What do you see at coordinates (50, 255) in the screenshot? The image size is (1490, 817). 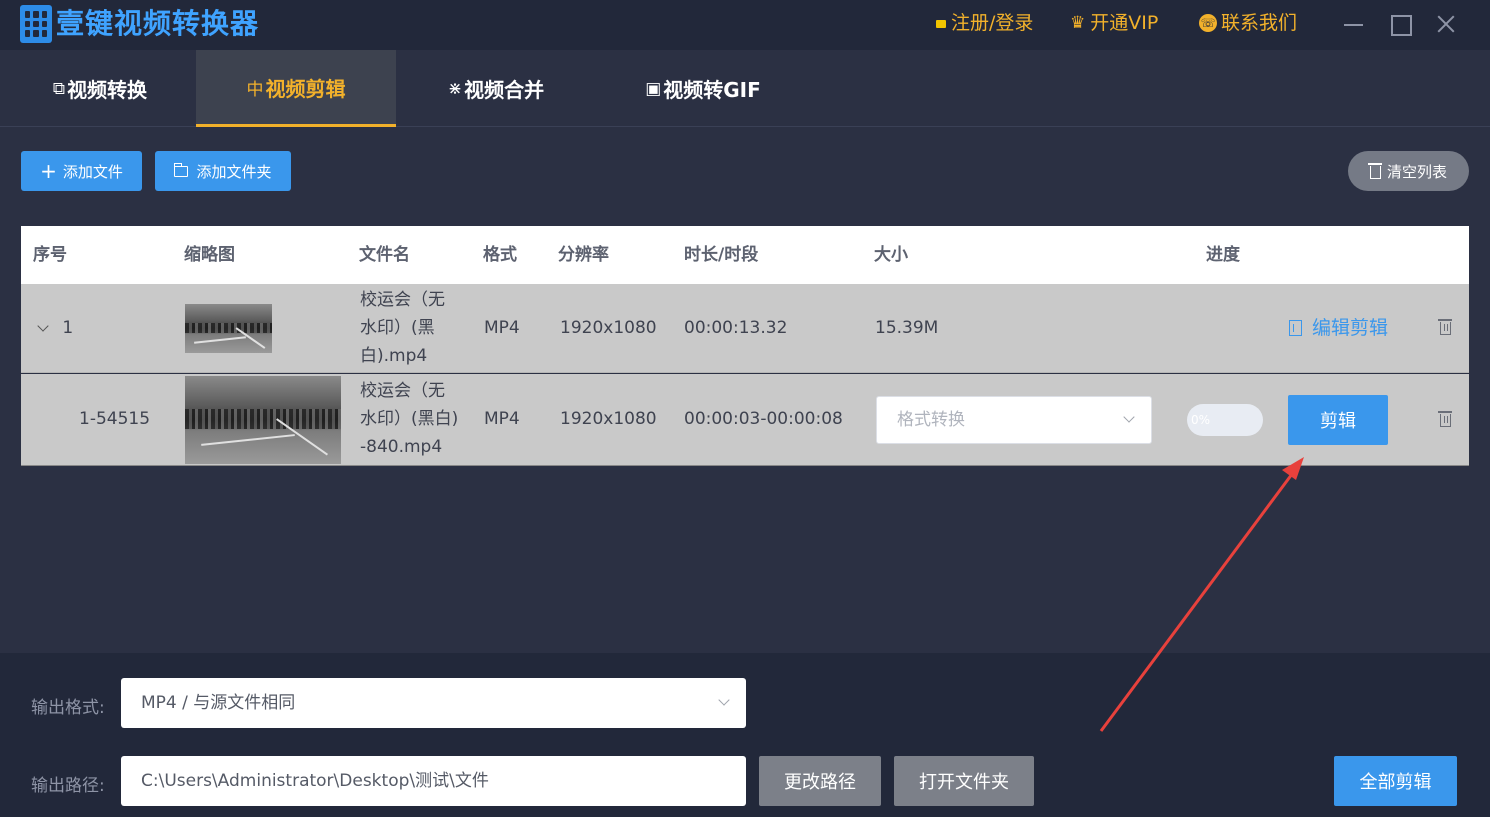 I see `header-index: 序号` at bounding box center [50, 255].